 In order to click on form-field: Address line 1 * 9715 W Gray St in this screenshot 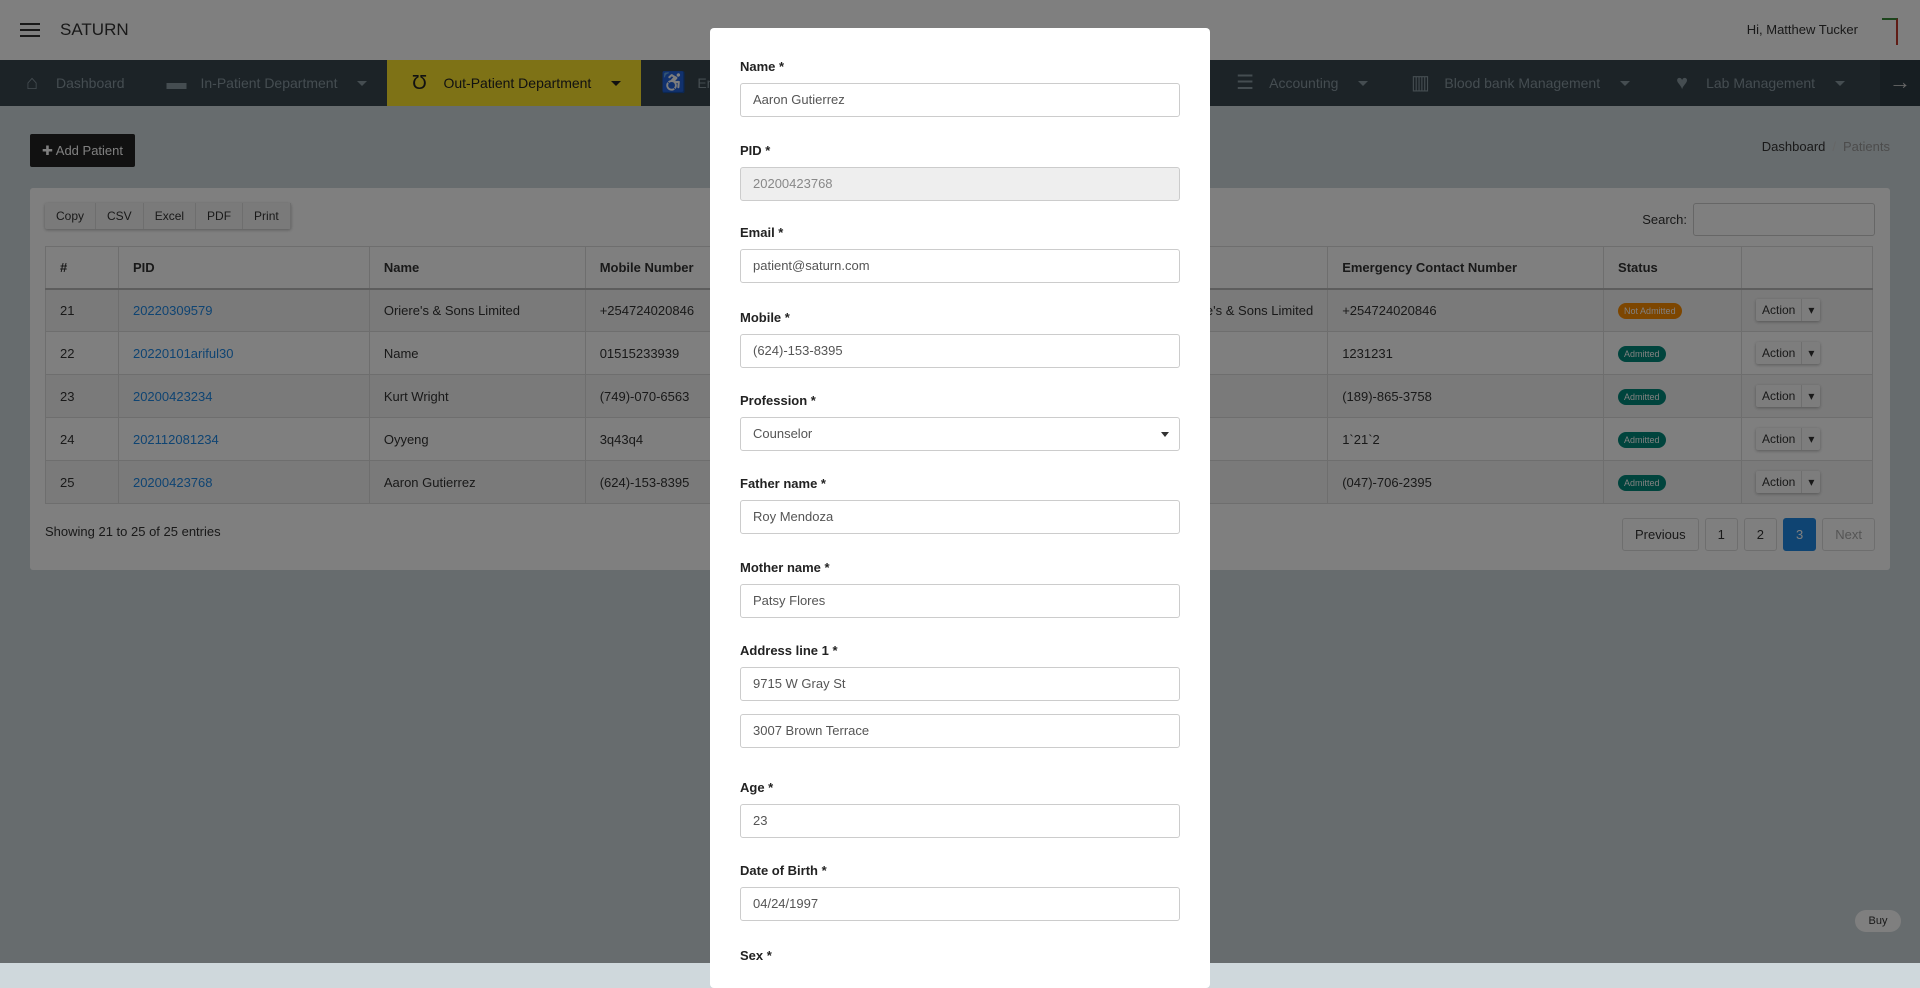, I will do `click(960, 672)`.